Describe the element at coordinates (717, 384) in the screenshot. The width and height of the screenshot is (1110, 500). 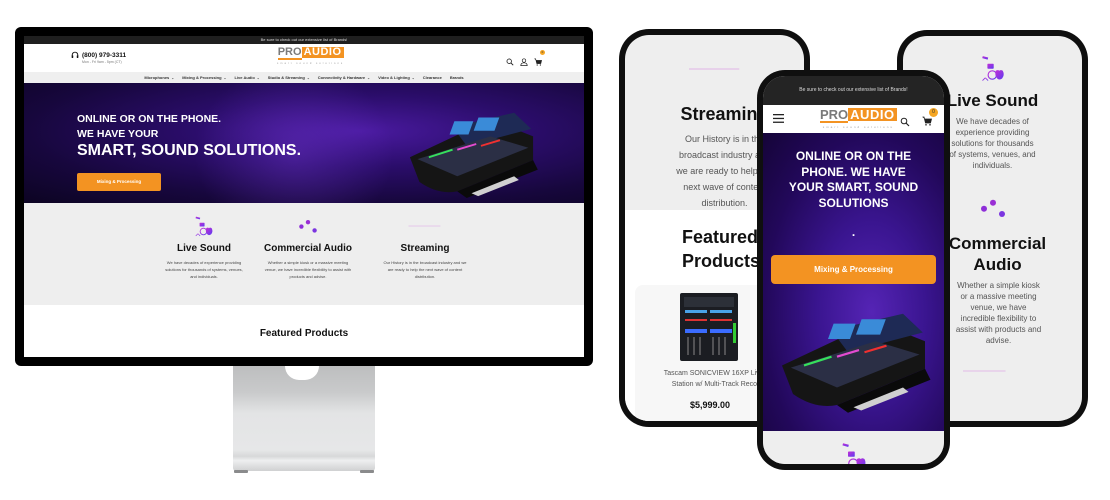
I see `product-name-line: Station w/ Multi-Track Record` at that location.